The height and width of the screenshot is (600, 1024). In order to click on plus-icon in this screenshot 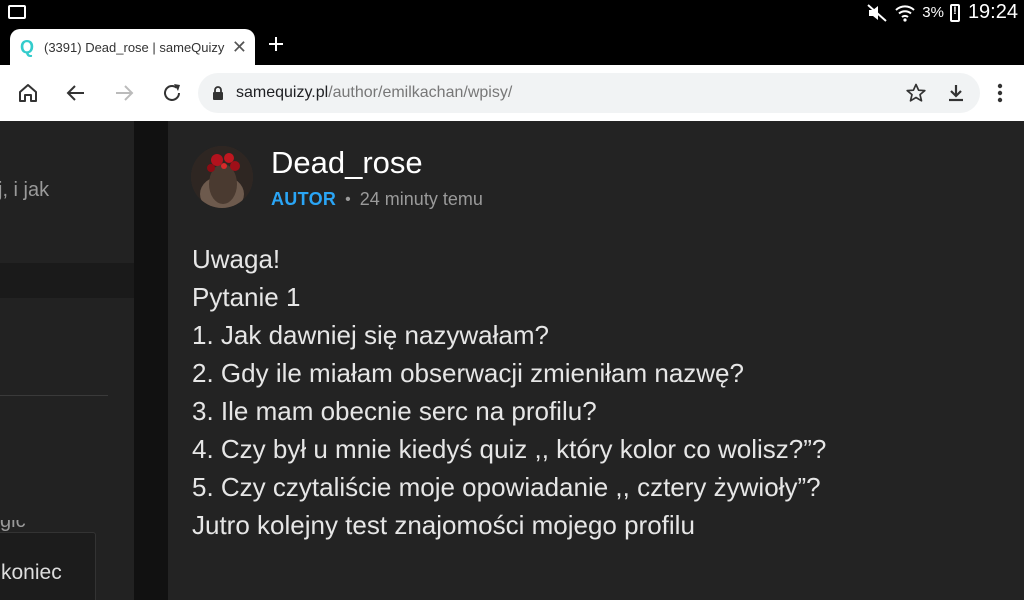, I will do `click(276, 44)`.